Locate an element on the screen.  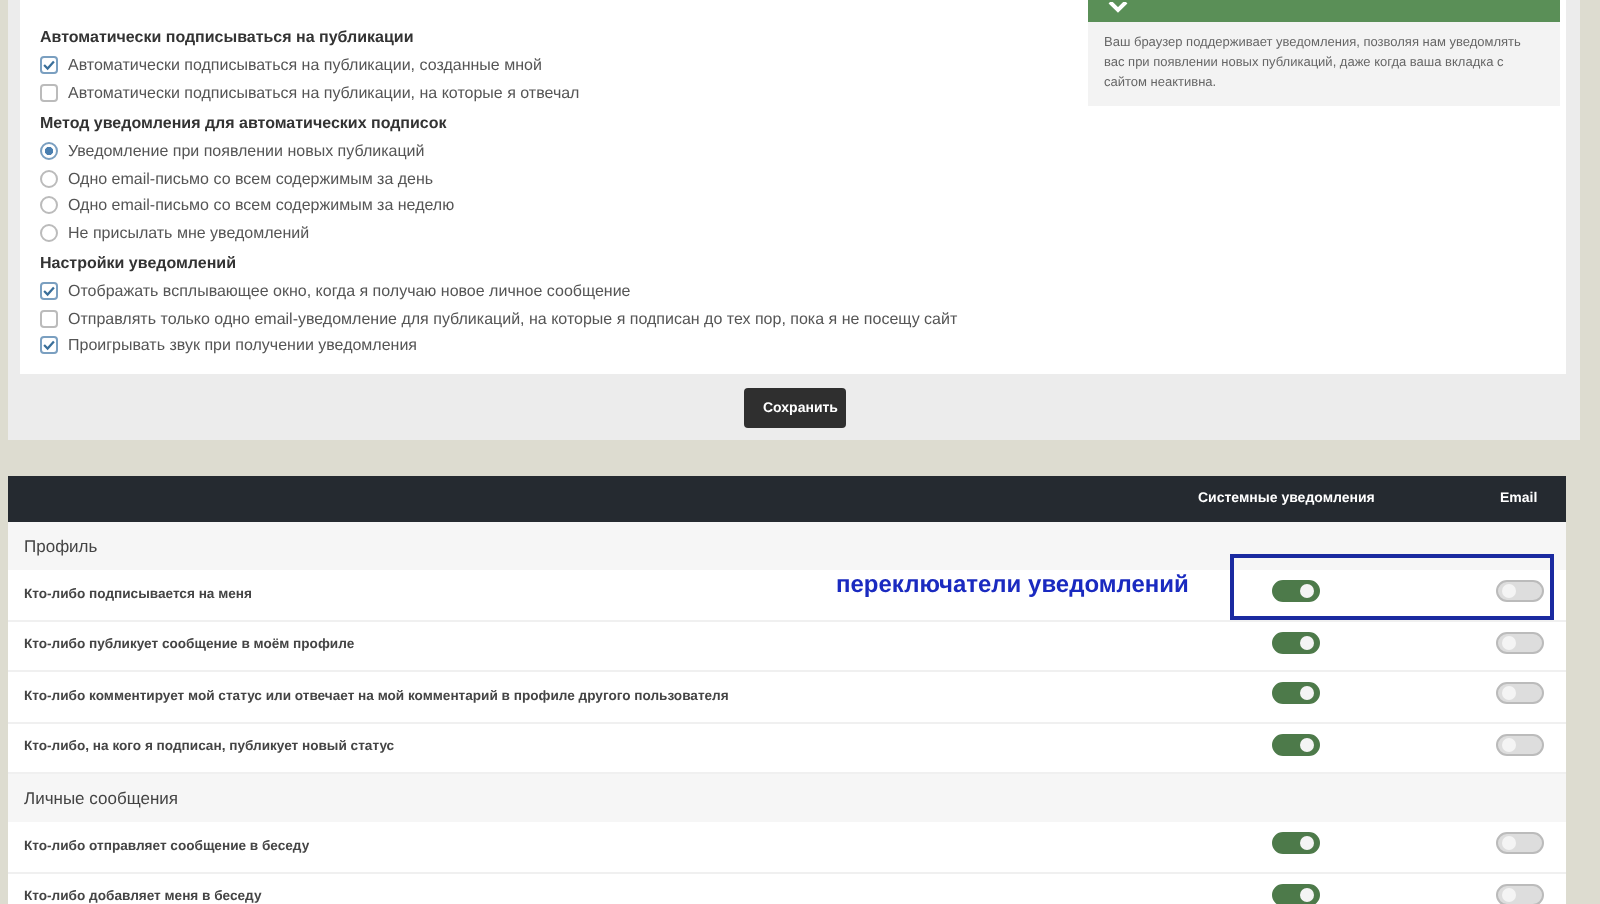
section-heading: Метод уведомления для автоматических подписок is located at coordinates (244, 123).